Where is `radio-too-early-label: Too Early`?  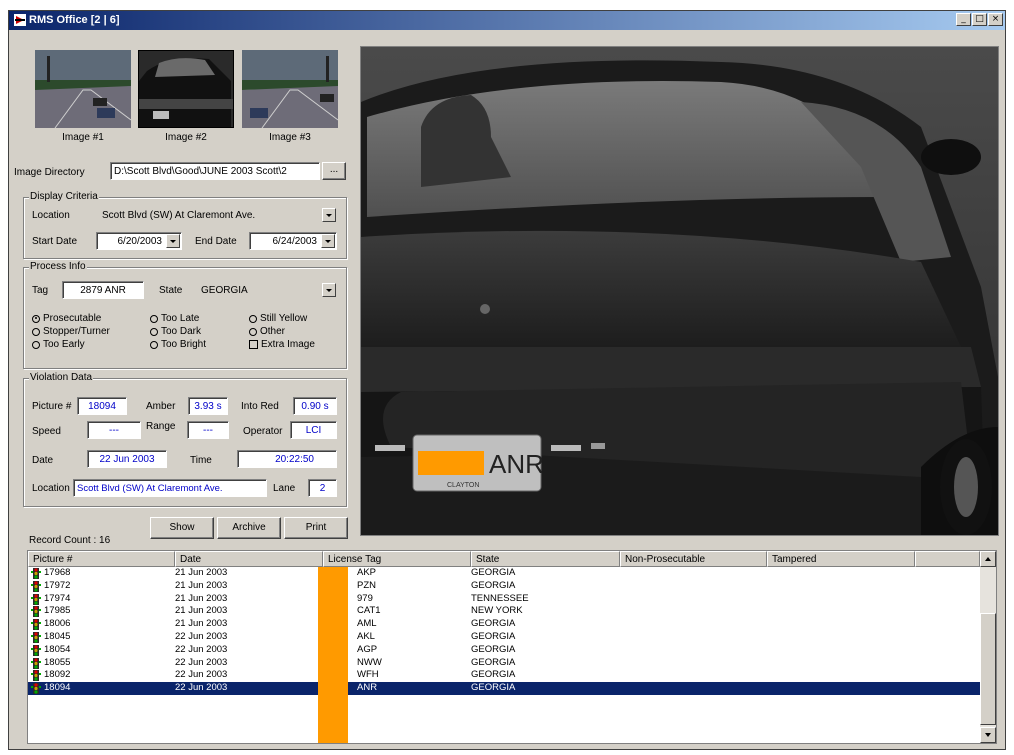 radio-too-early-label: Too Early is located at coordinates (64, 344).